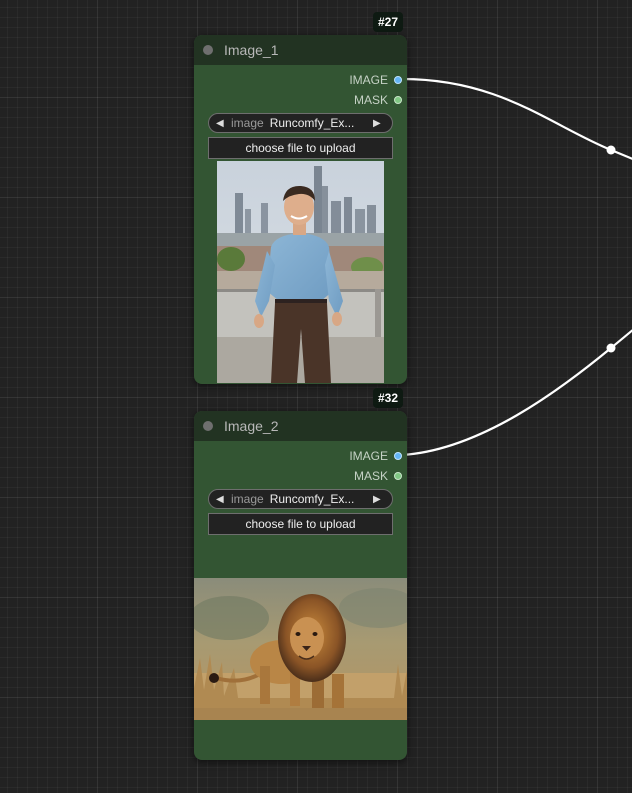 This screenshot has width=632, height=793. I want to click on man-photo, so click(300, 272).